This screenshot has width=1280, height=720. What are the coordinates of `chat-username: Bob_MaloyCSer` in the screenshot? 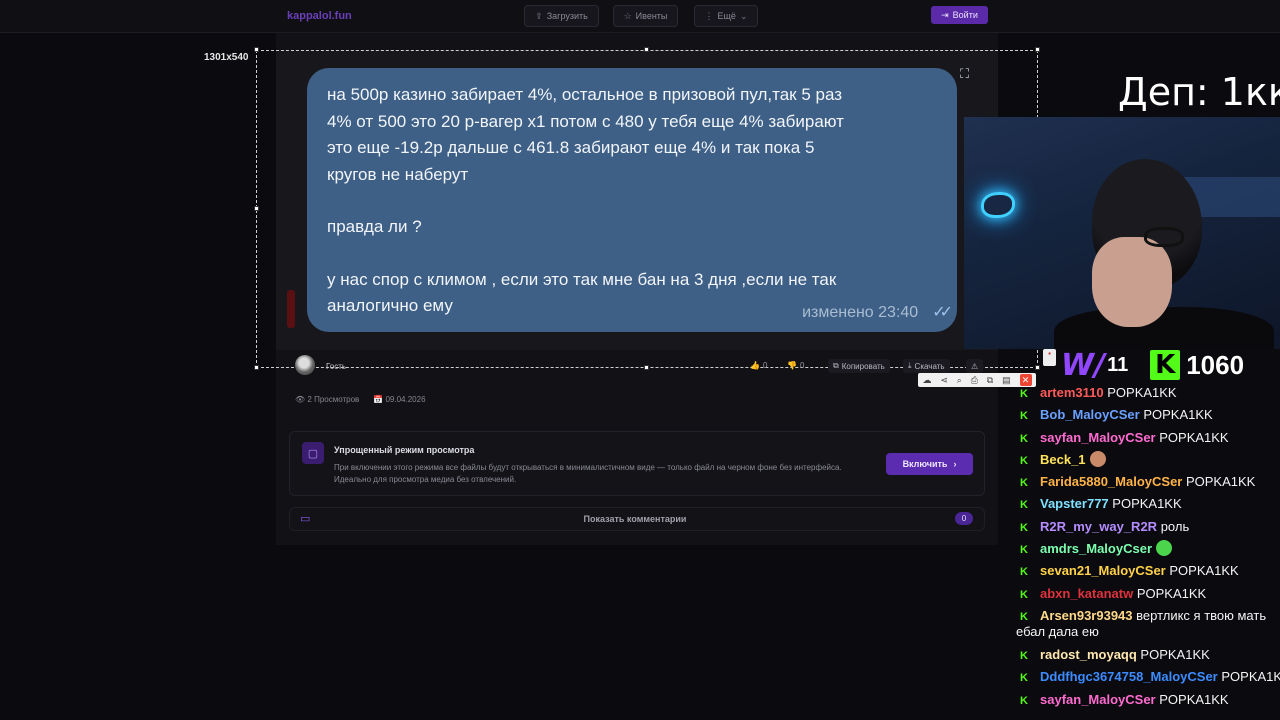 It's located at (1090, 414).